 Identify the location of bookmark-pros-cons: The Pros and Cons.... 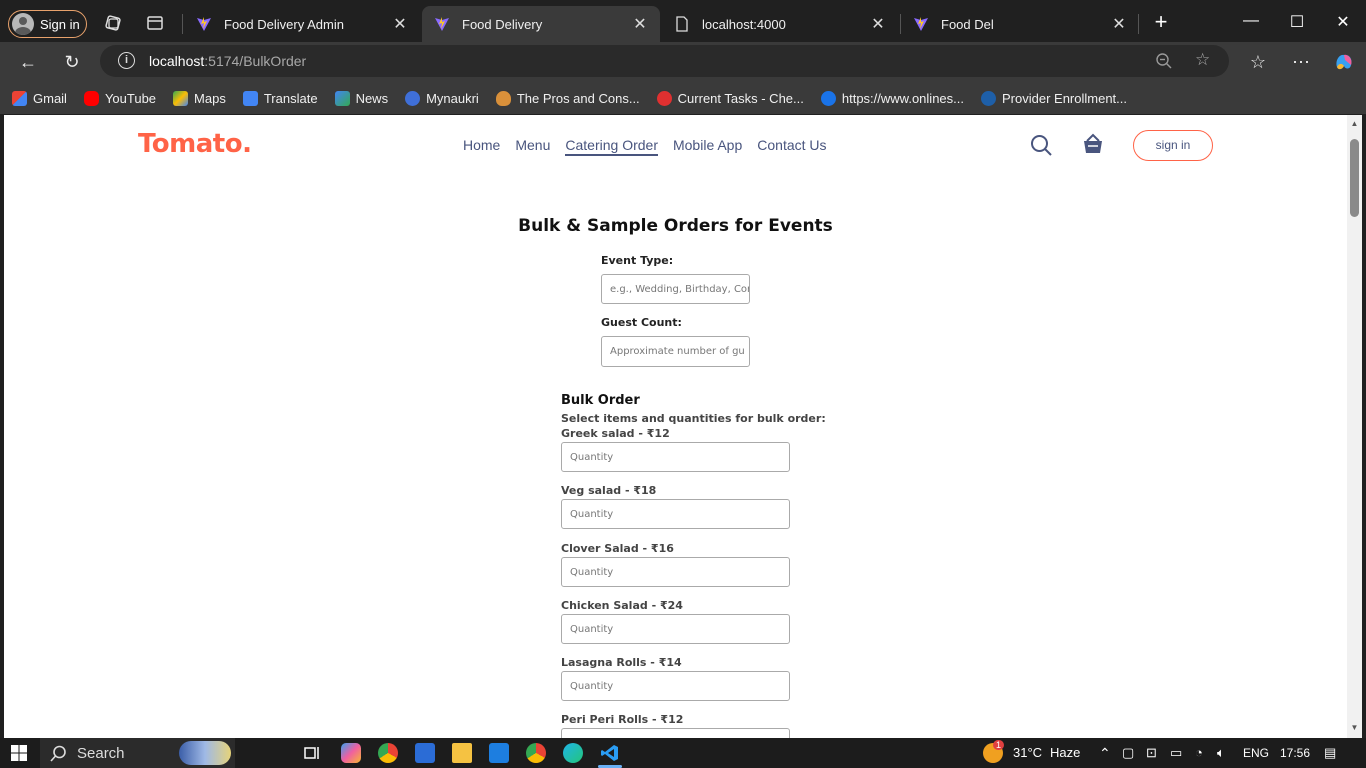
(567, 98).